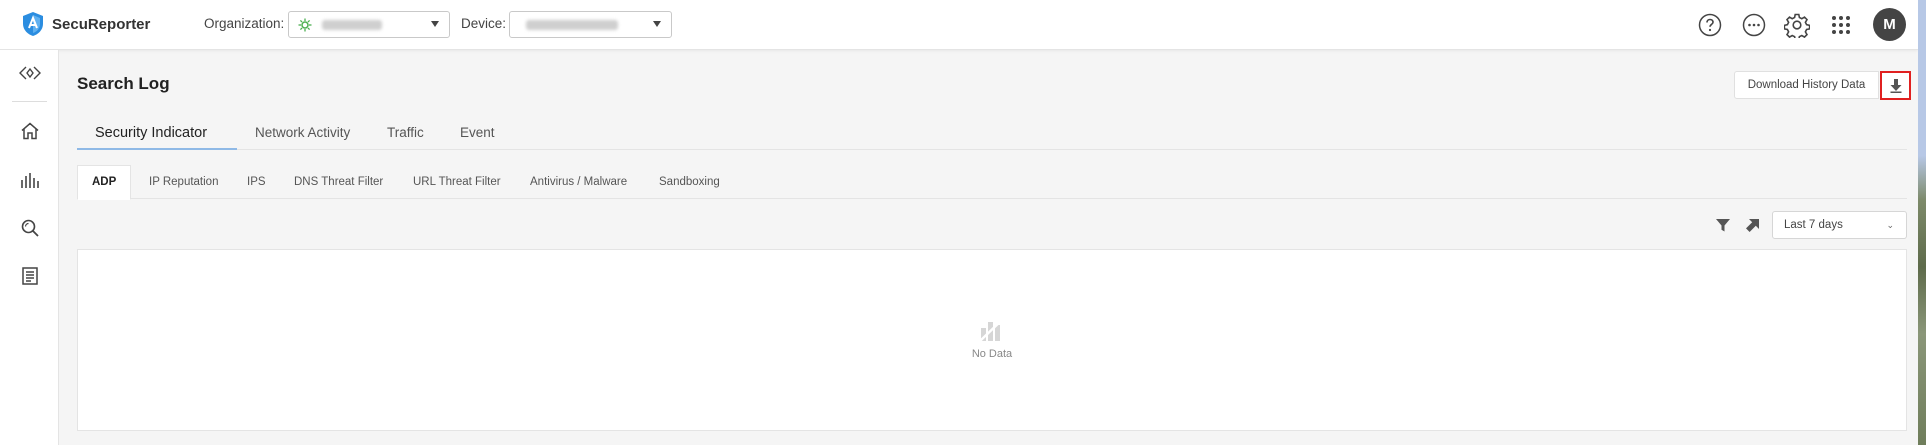 The image size is (1926, 445). What do you see at coordinates (104, 182) in the screenshot?
I see `subtab-adp: ADP` at bounding box center [104, 182].